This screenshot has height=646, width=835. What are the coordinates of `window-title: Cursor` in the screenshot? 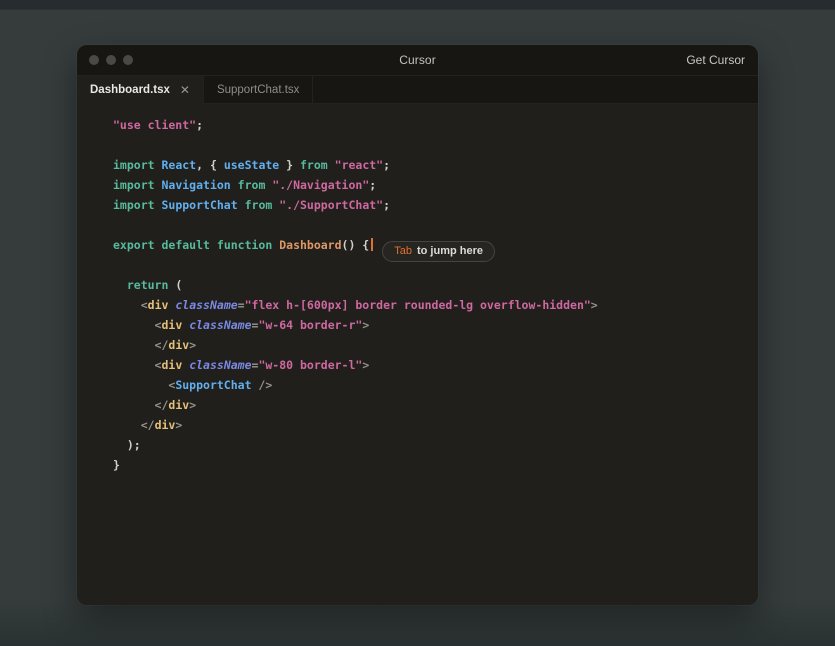 It's located at (417, 60).